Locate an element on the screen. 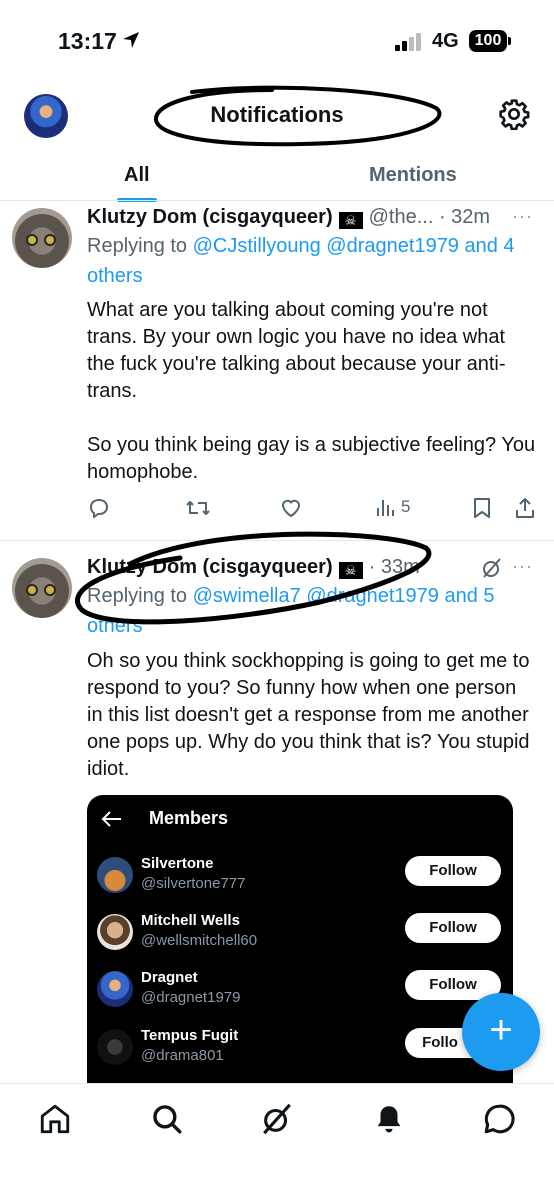 This screenshot has height=1200, width=554. page-title: Notifications is located at coordinates (277, 114).